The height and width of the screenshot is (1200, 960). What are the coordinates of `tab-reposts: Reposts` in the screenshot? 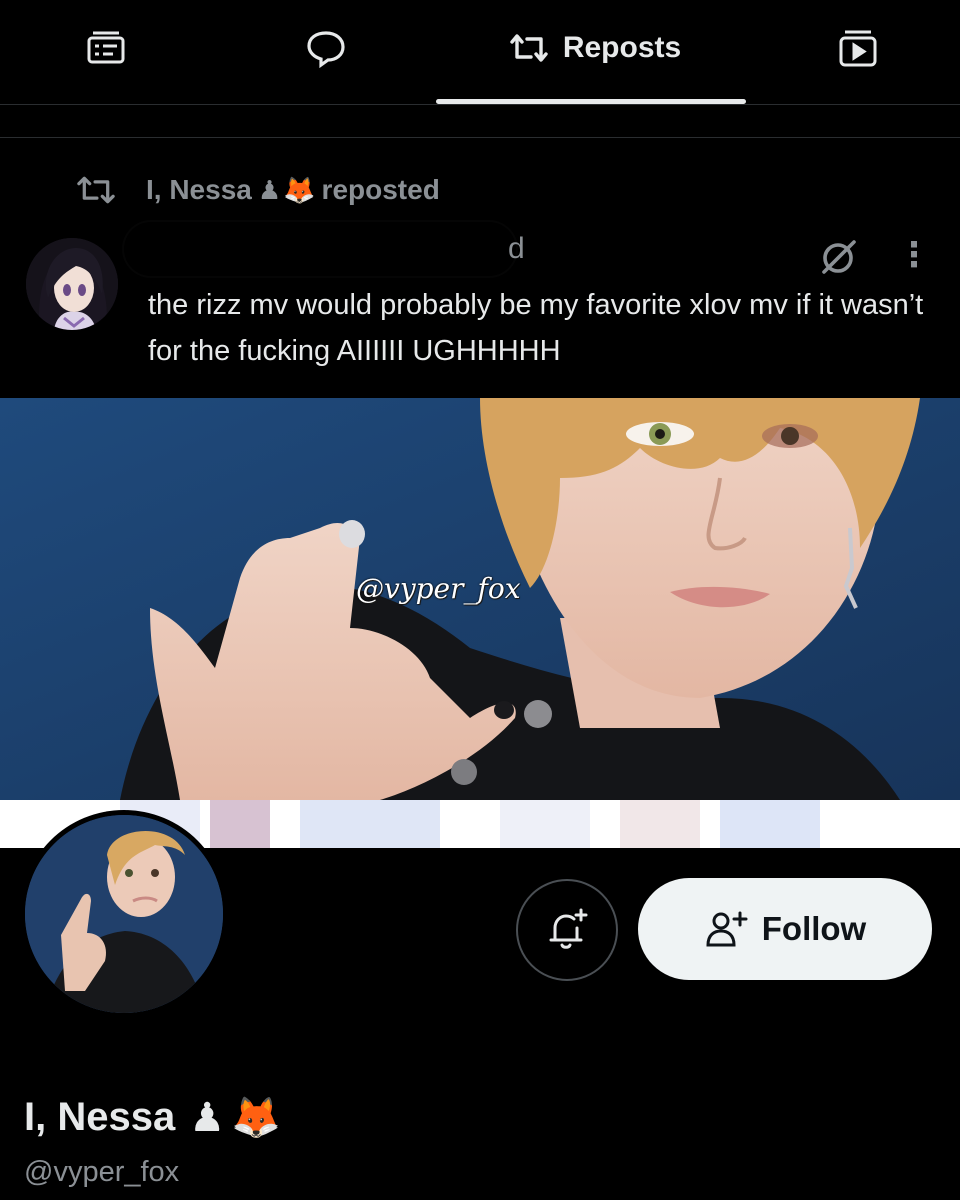 It's located at (594, 48).